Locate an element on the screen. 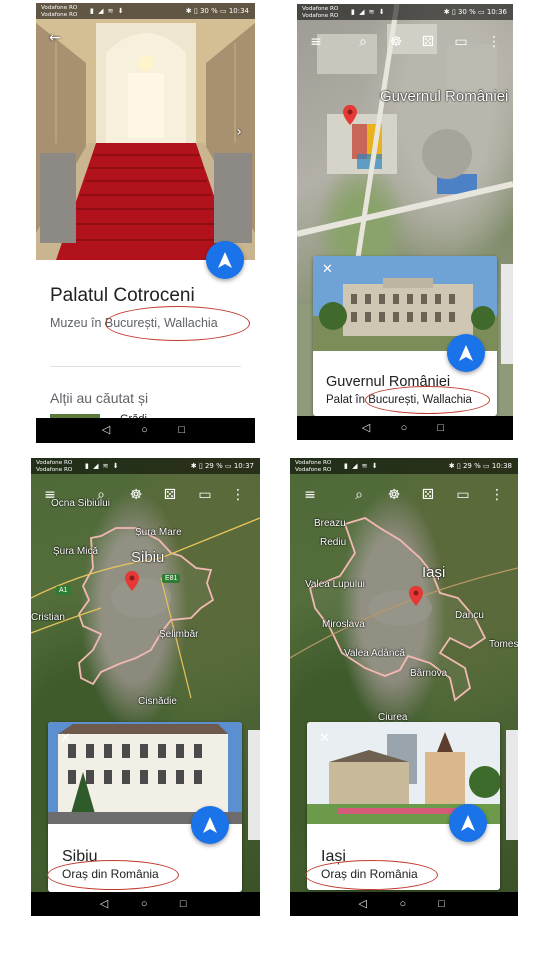 The height and width of the screenshot is (960, 548). staircase-illustration is located at coordinates (145, 131).